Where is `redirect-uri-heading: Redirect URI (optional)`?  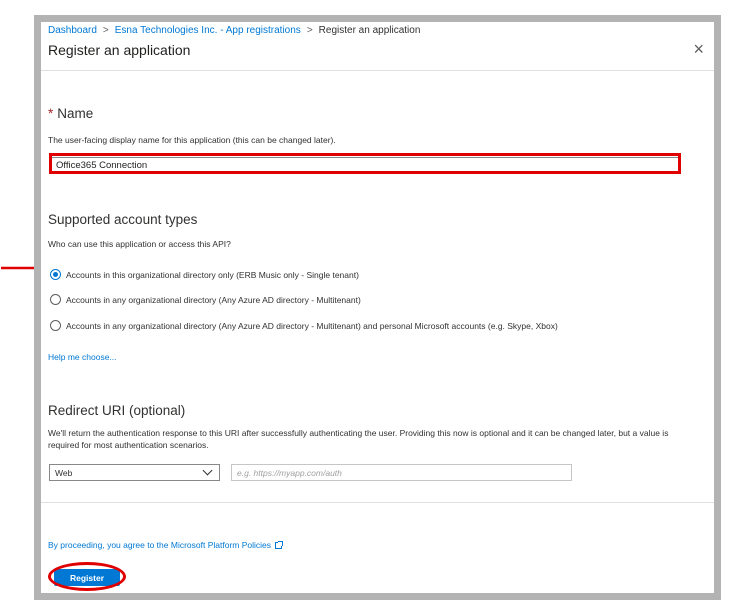
redirect-uri-heading: Redirect URI (optional) is located at coordinates (117, 410).